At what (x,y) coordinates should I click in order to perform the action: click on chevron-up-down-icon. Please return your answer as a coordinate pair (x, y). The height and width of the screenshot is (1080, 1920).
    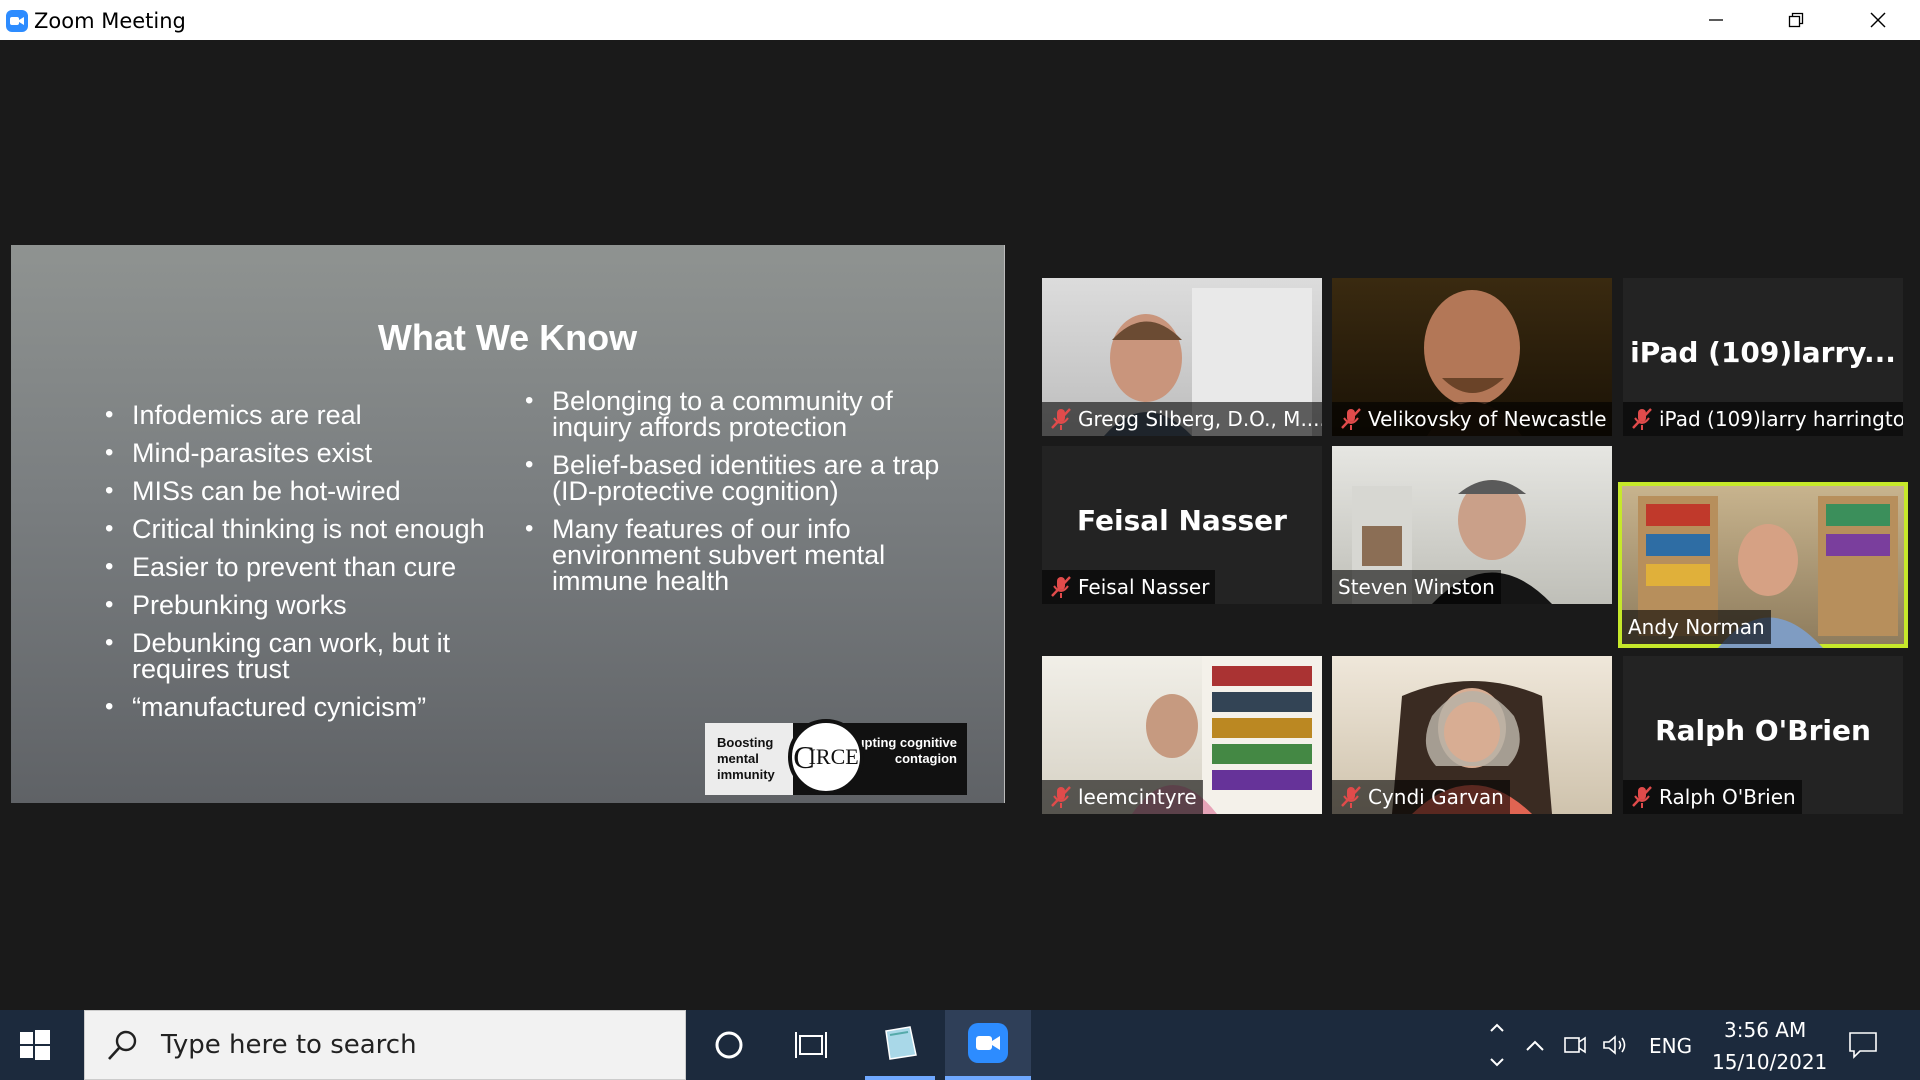
    Looking at the image, I should click on (1497, 1045).